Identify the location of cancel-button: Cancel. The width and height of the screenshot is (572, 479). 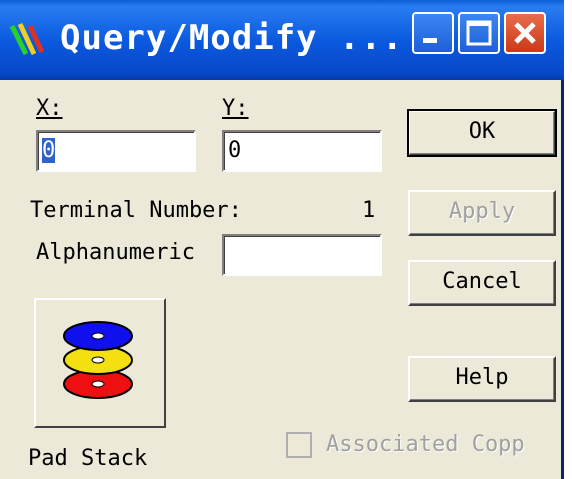
(482, 283).